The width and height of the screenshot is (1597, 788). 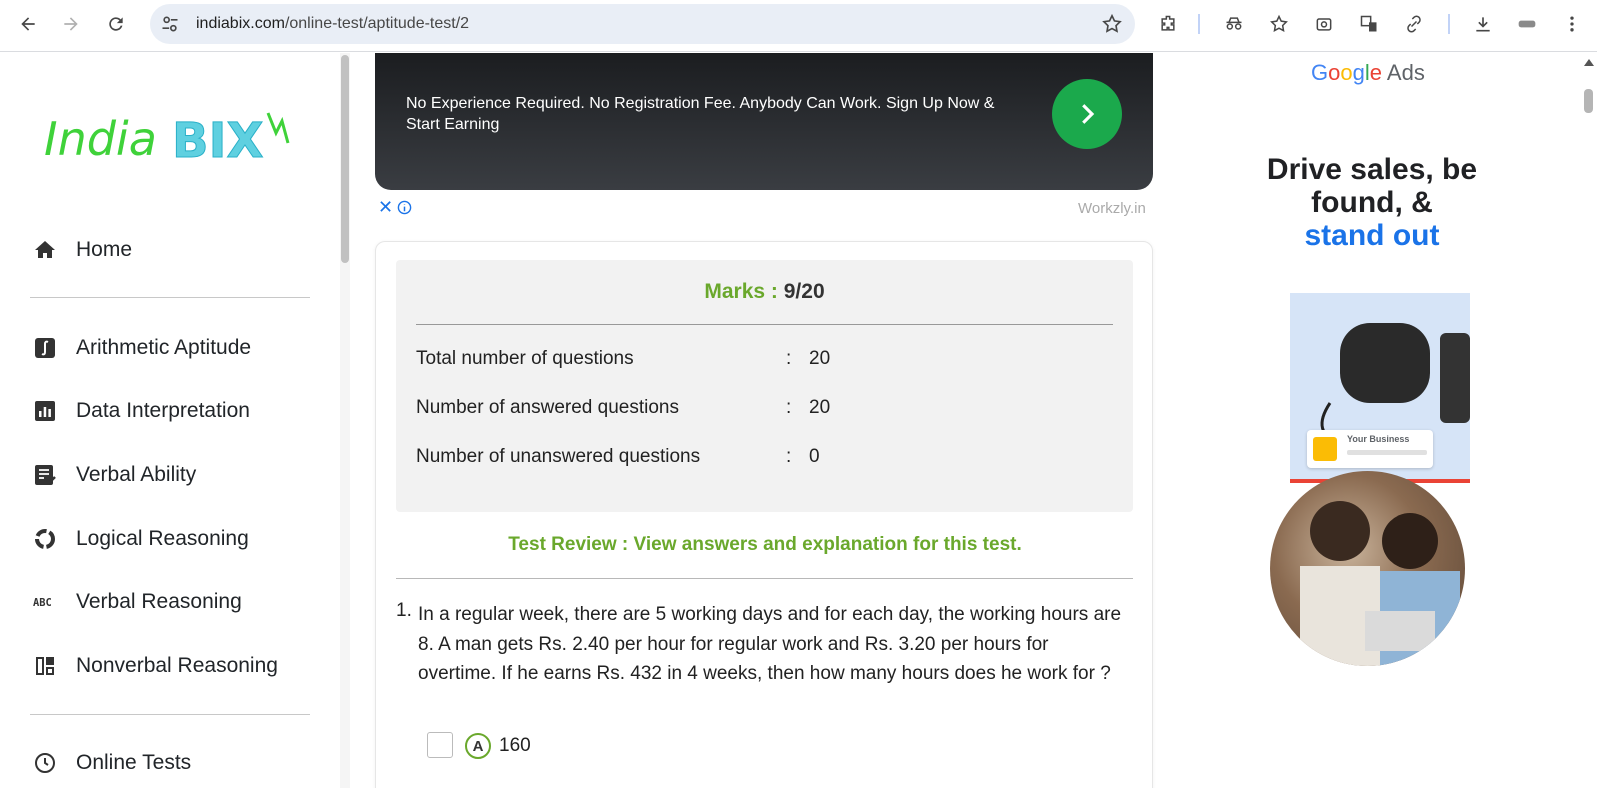 What do you see at coordinates (642, 24) in the screenshot?
I see `address-bar: indiabix.com/online-test/aptitude-test/2` at bounding box center [642, 24].